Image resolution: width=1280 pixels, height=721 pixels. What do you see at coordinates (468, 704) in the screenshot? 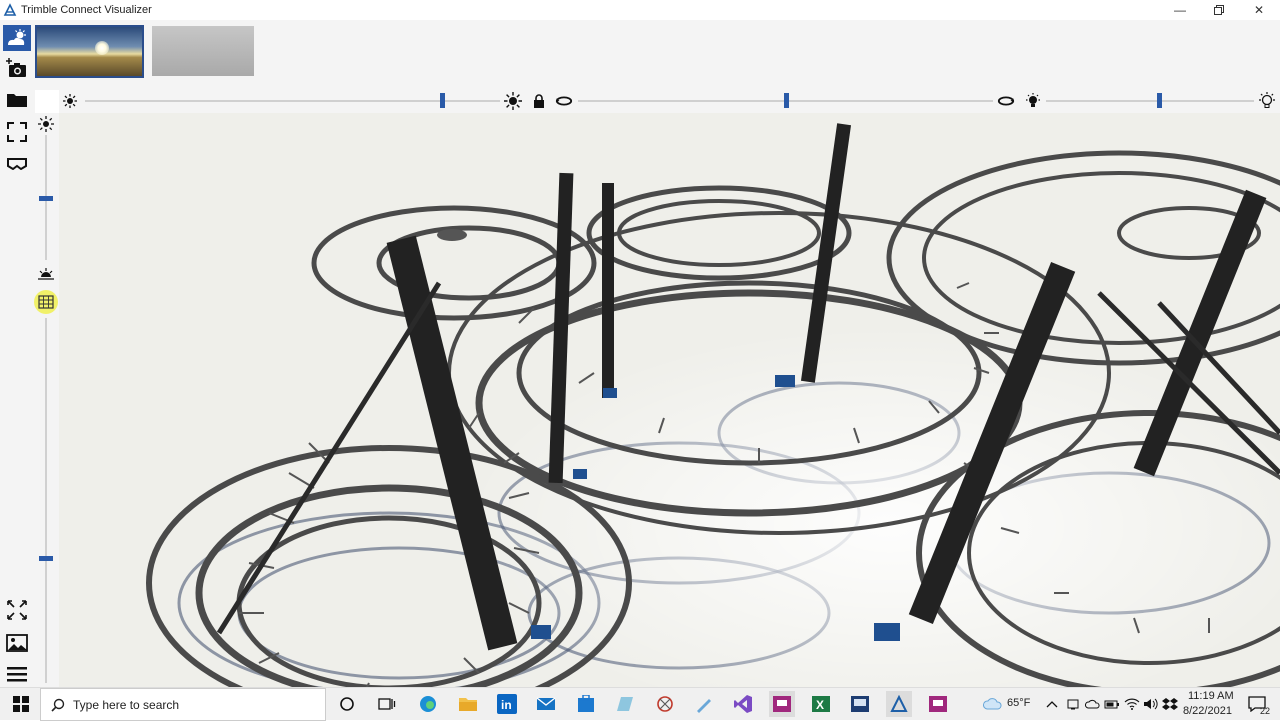
I see `file-explorer-icon` at bounding box center [468, 704].